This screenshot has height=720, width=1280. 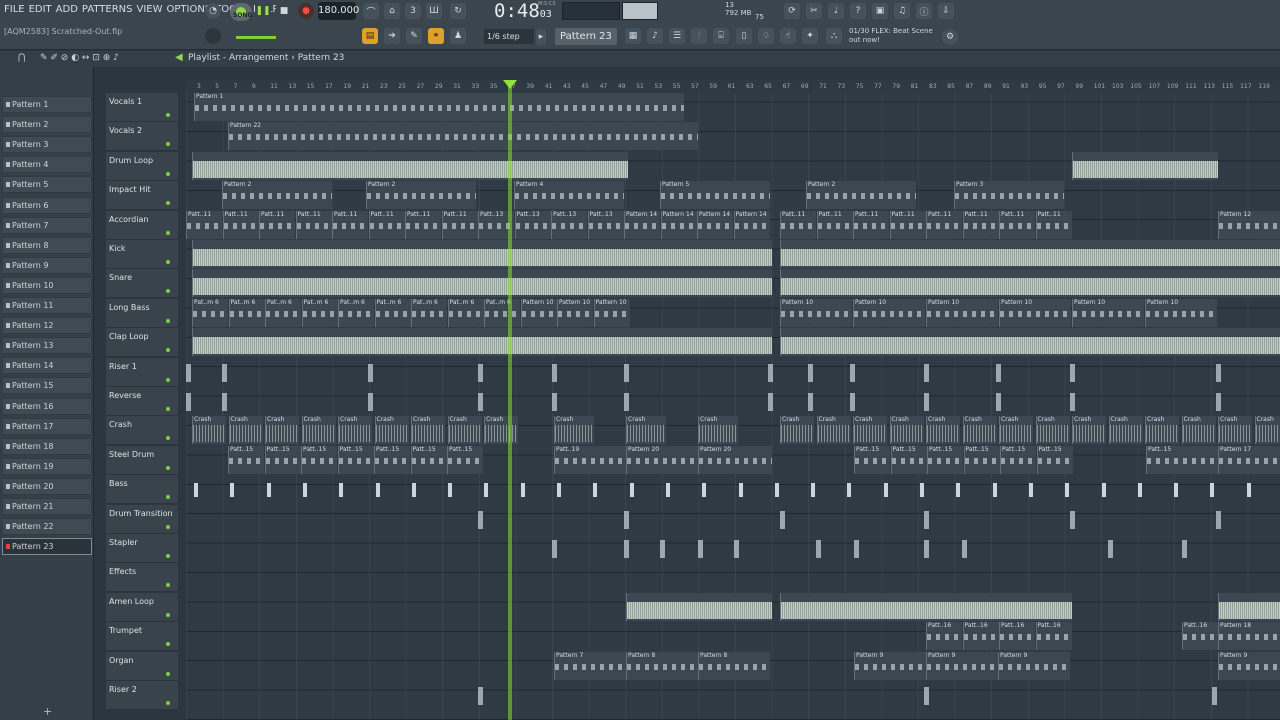 I want to click on playlist-clip: Pattern 8, so click(x=734, y=665).